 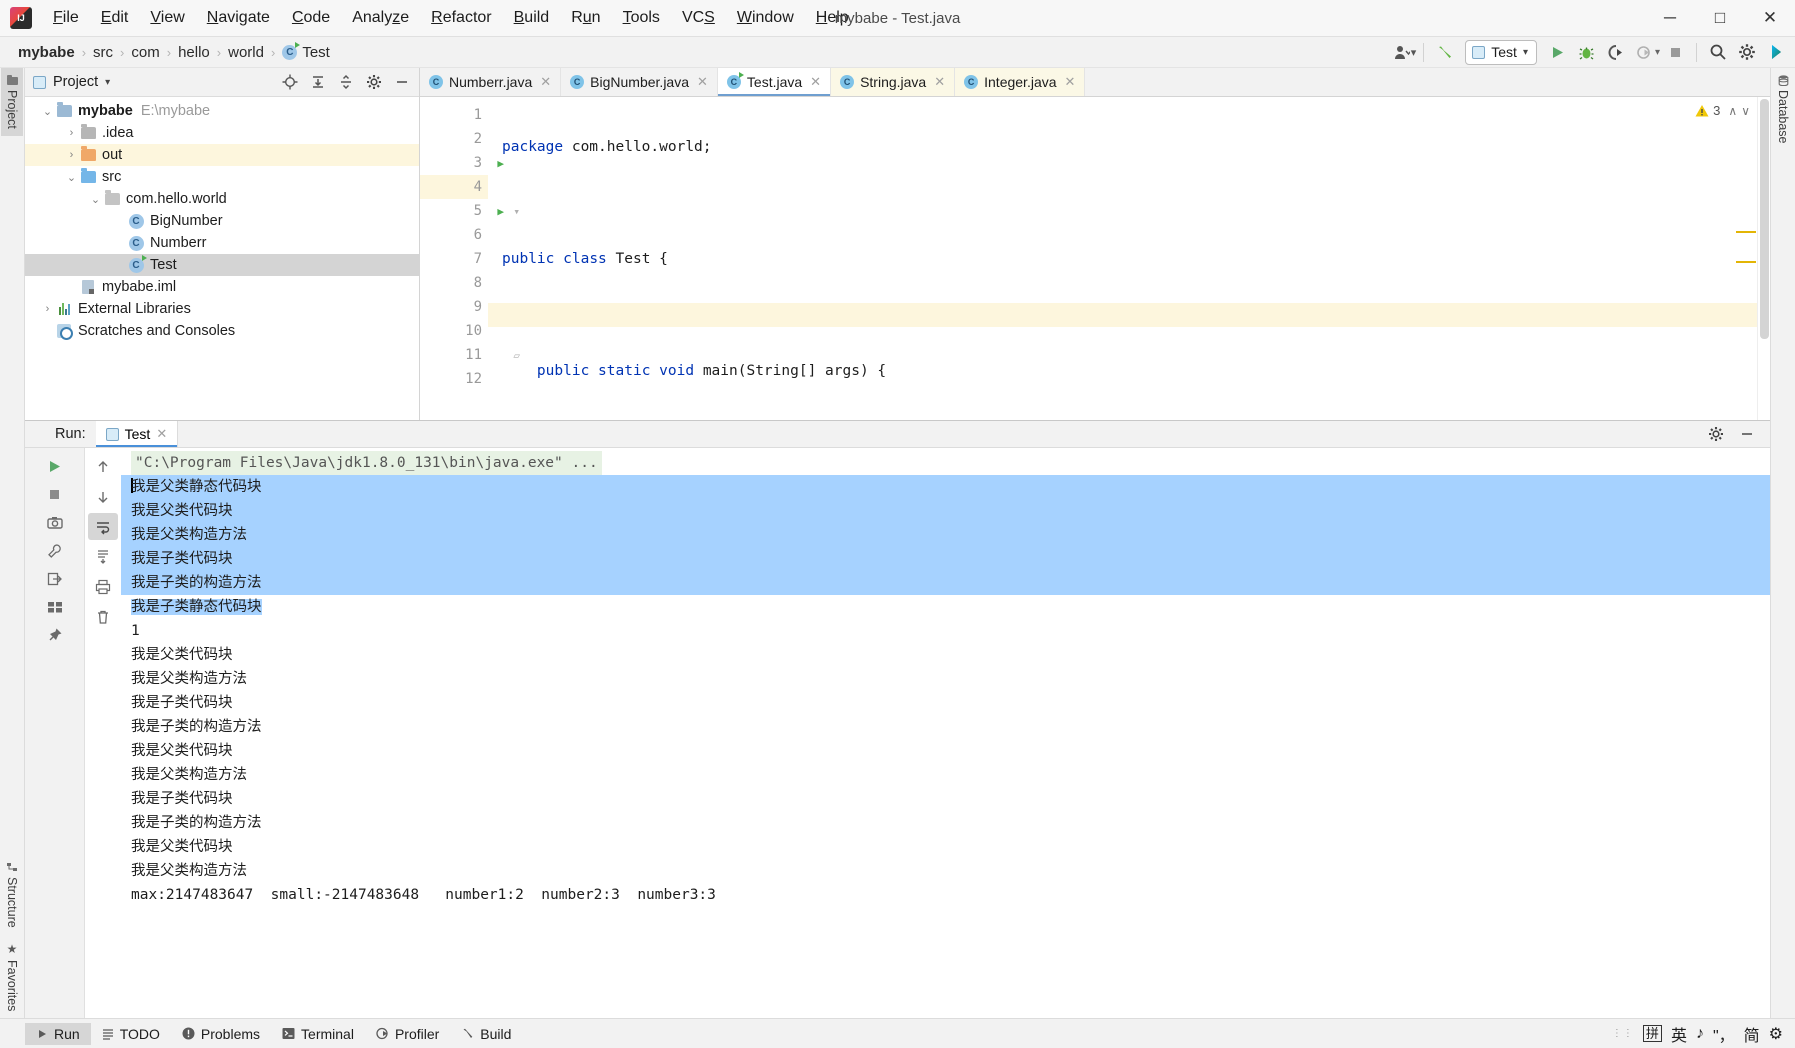 I want to click on inspection-status-badge: 3 ∧ ∨, so click(x=1722, y=110).